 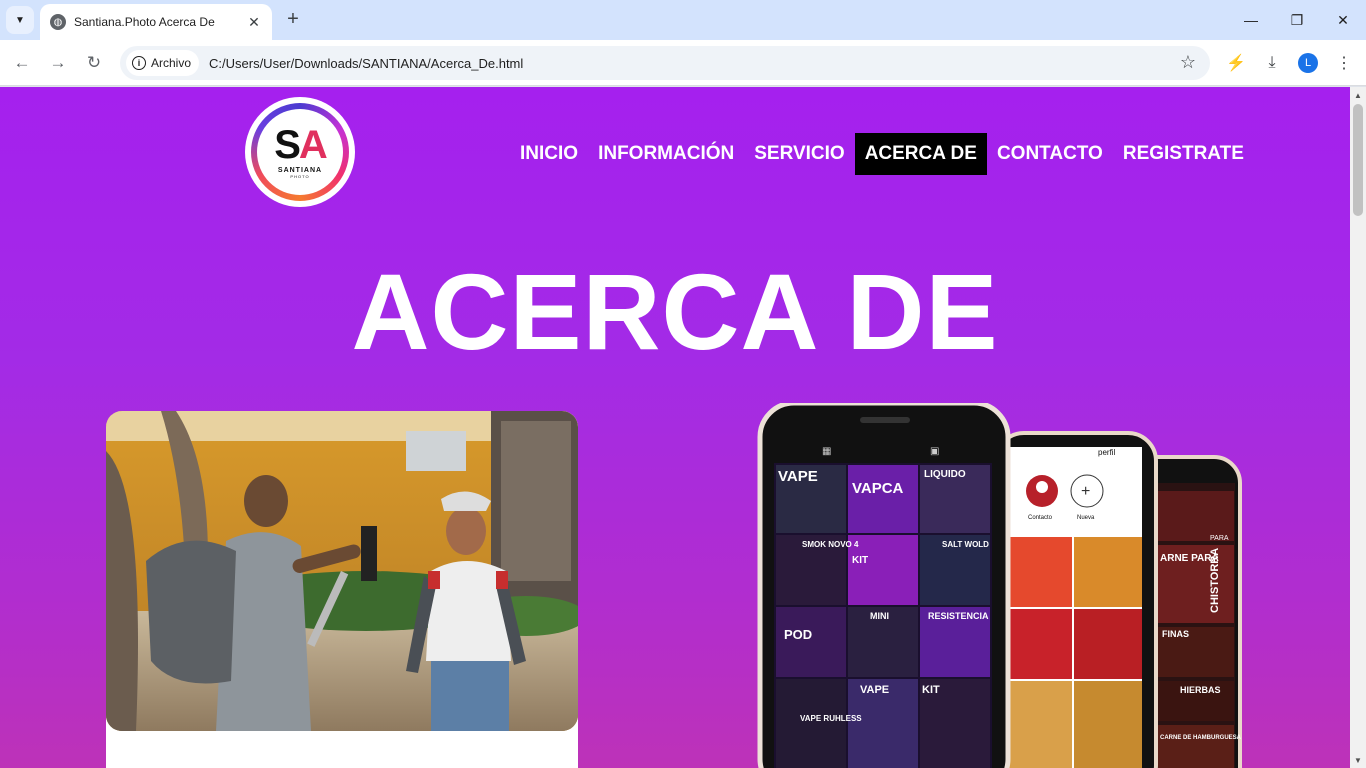 I want to click on page-title: ACERCA DE, so click(x=675, y=311).